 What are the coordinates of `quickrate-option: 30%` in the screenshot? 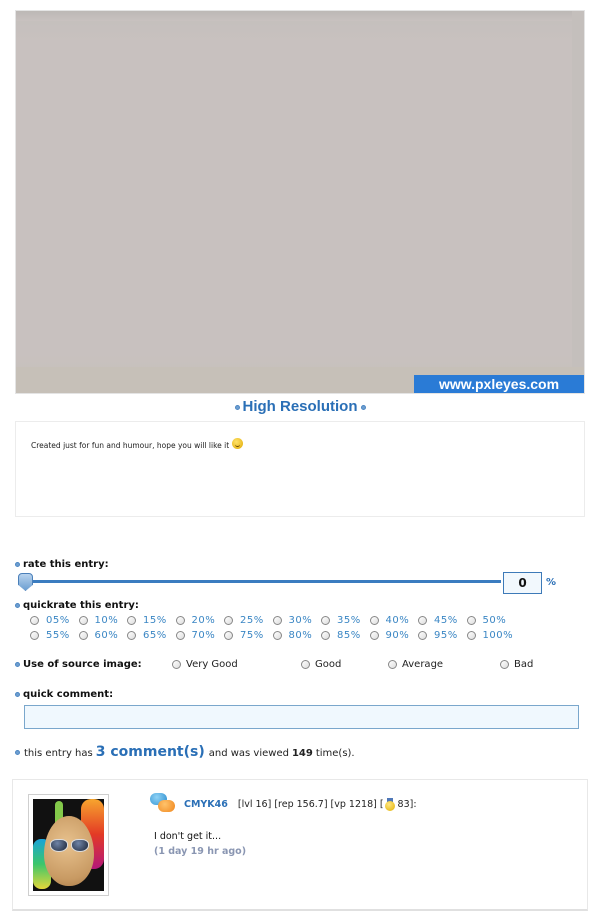 It's located at (297, 620).